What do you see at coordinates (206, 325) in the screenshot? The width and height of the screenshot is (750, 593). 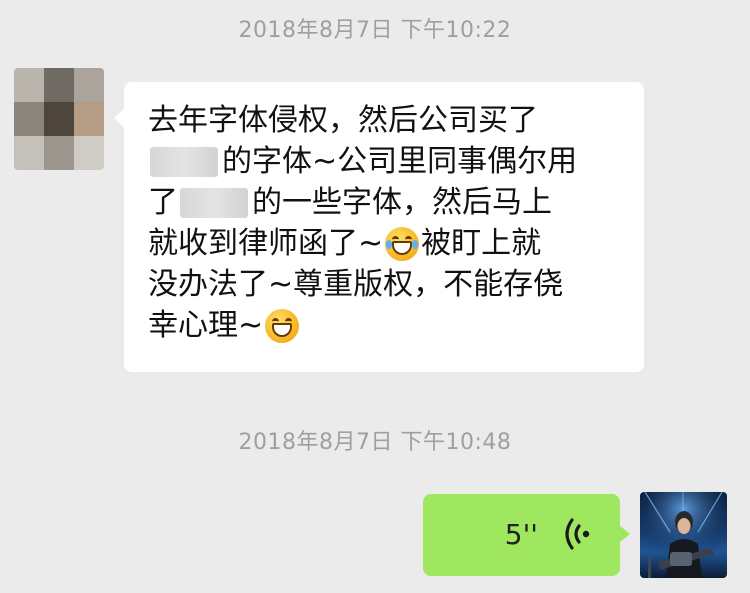 I see `message-text: 幸心理~` at bounding box center [206, 325].